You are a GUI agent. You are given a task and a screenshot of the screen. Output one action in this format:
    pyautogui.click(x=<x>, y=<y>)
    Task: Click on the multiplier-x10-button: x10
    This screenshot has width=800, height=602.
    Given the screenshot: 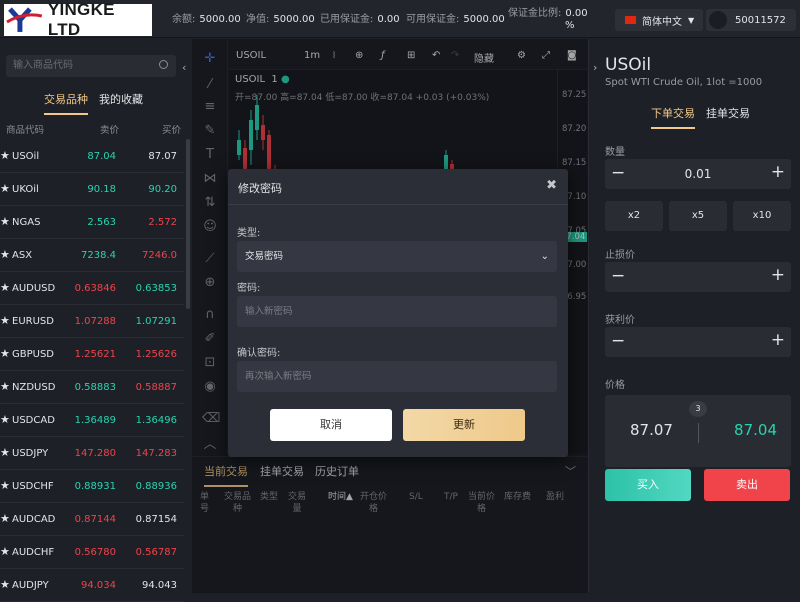 What is the action you would take?
    pyautogui.click(x=762, y=216)
    